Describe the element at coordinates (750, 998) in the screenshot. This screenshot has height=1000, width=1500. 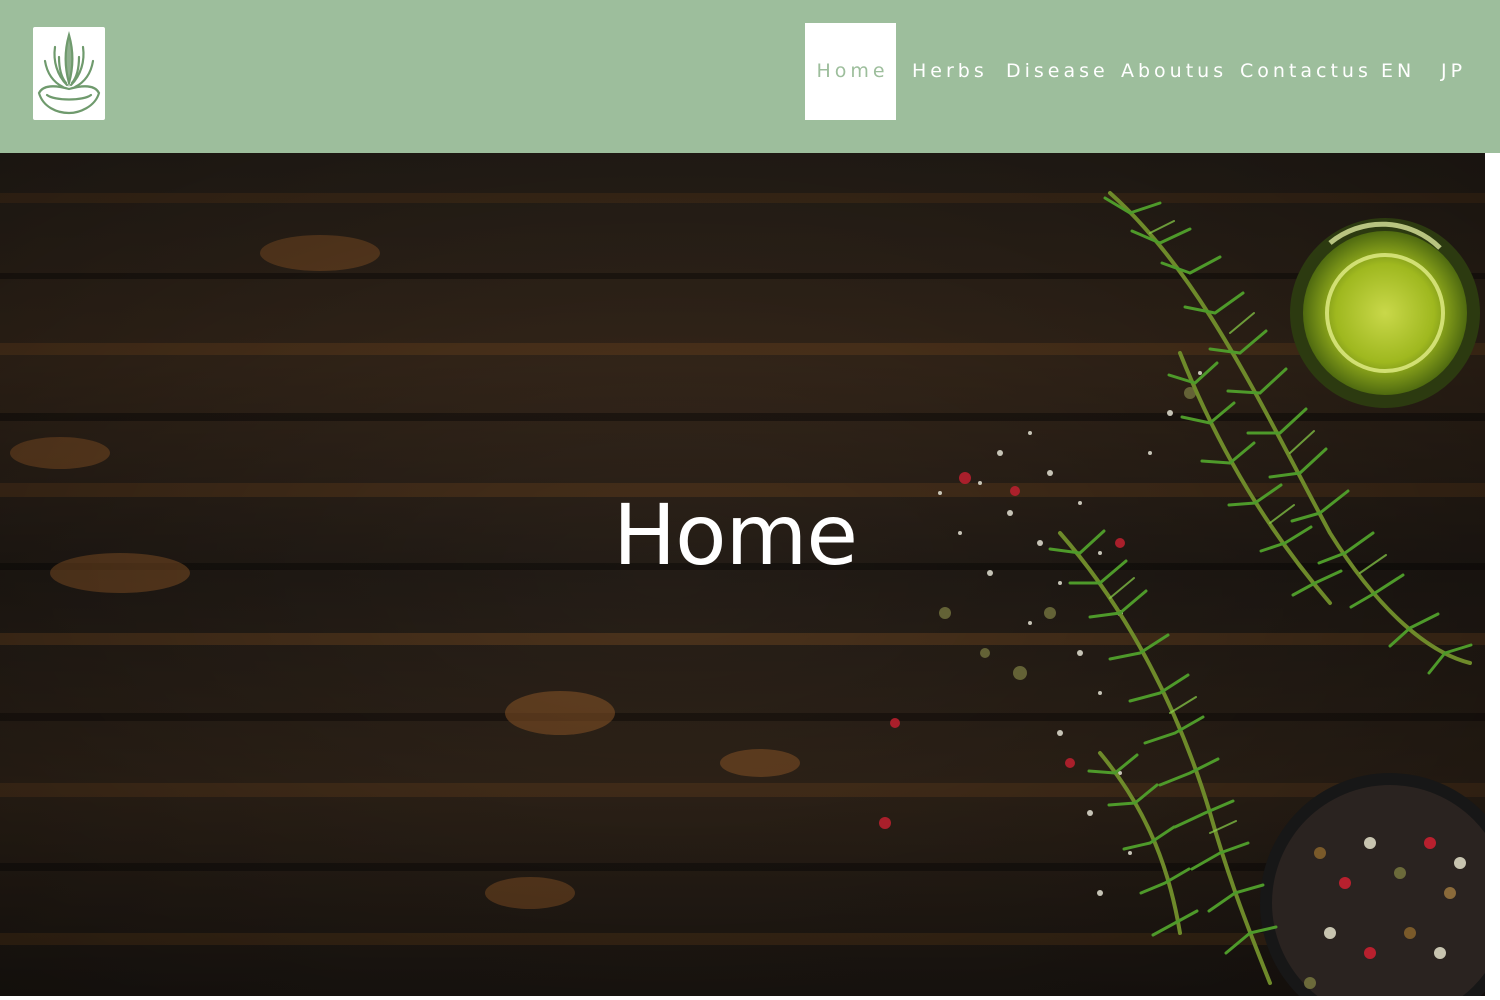
I see `page-bottom-edge` at that location.